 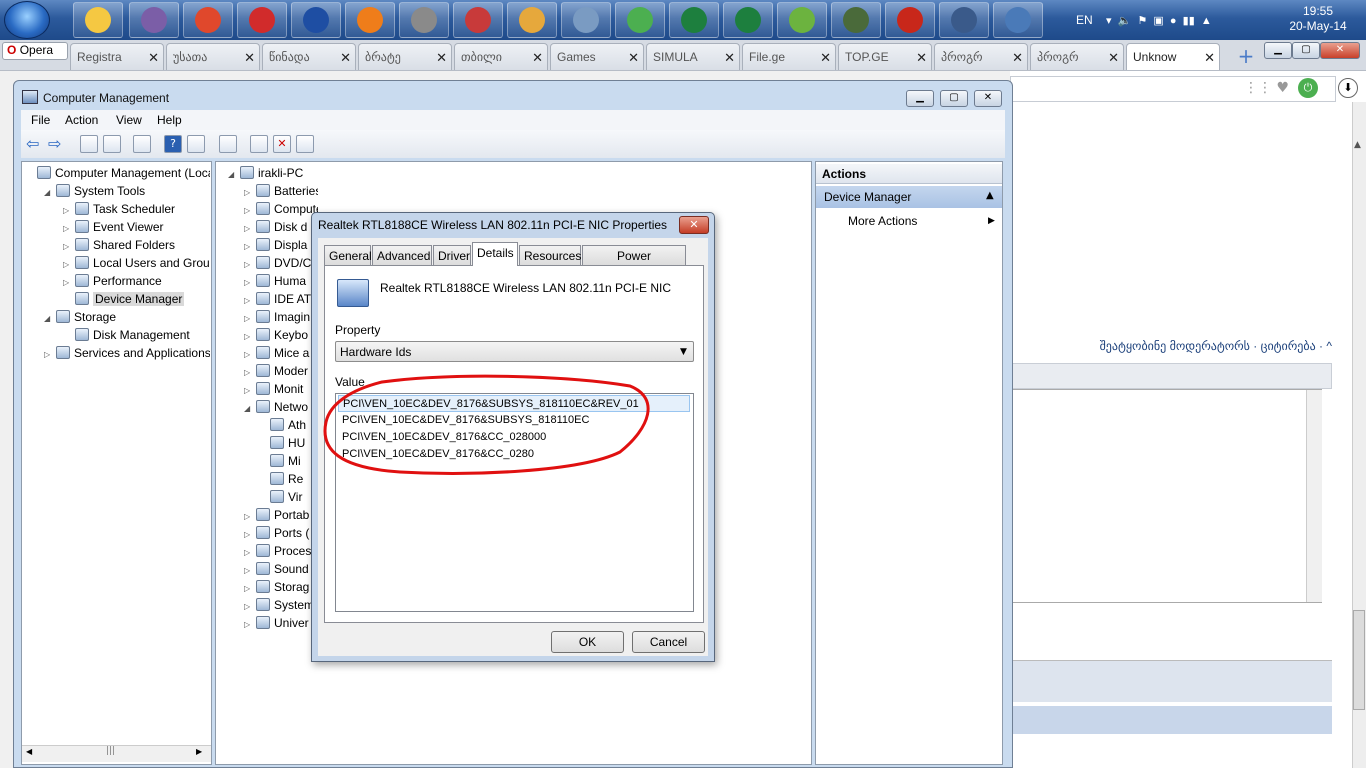 I want to click on update-driver-icon, so click(x=259, y=144).